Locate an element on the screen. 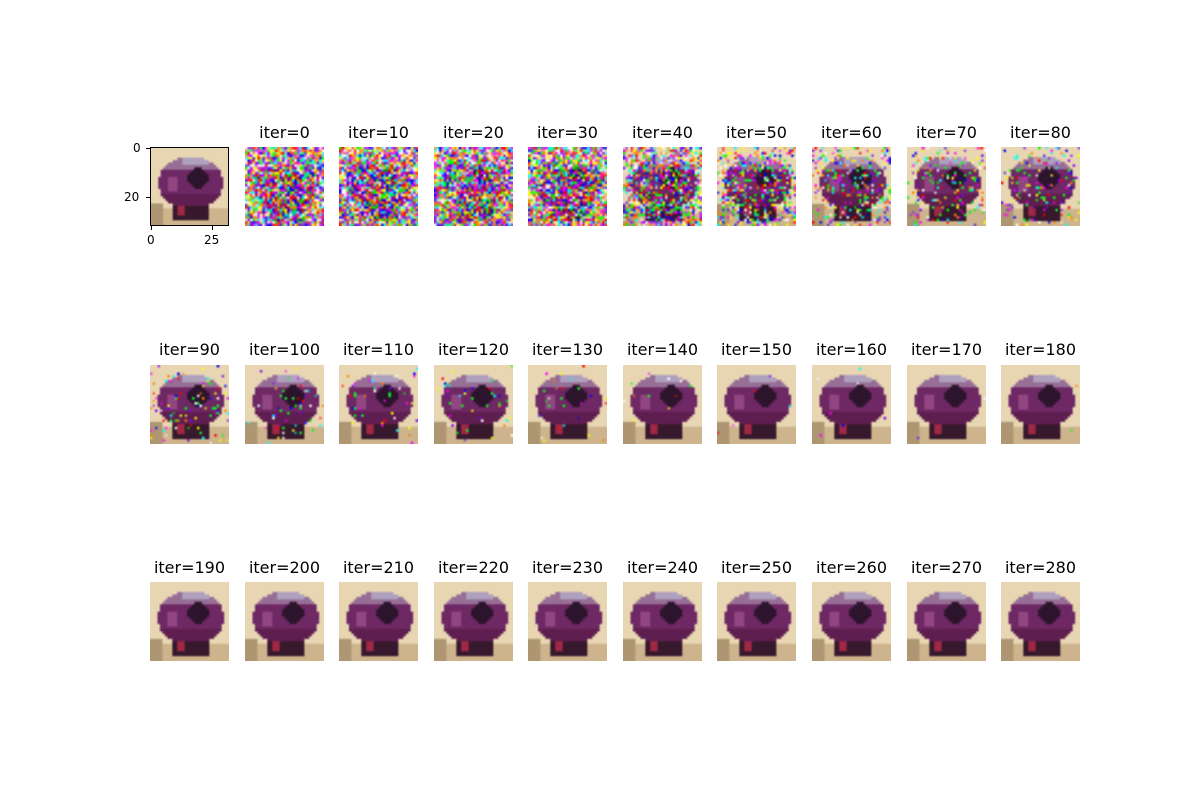  reference-image-axes is located at coordinates (189, 186).